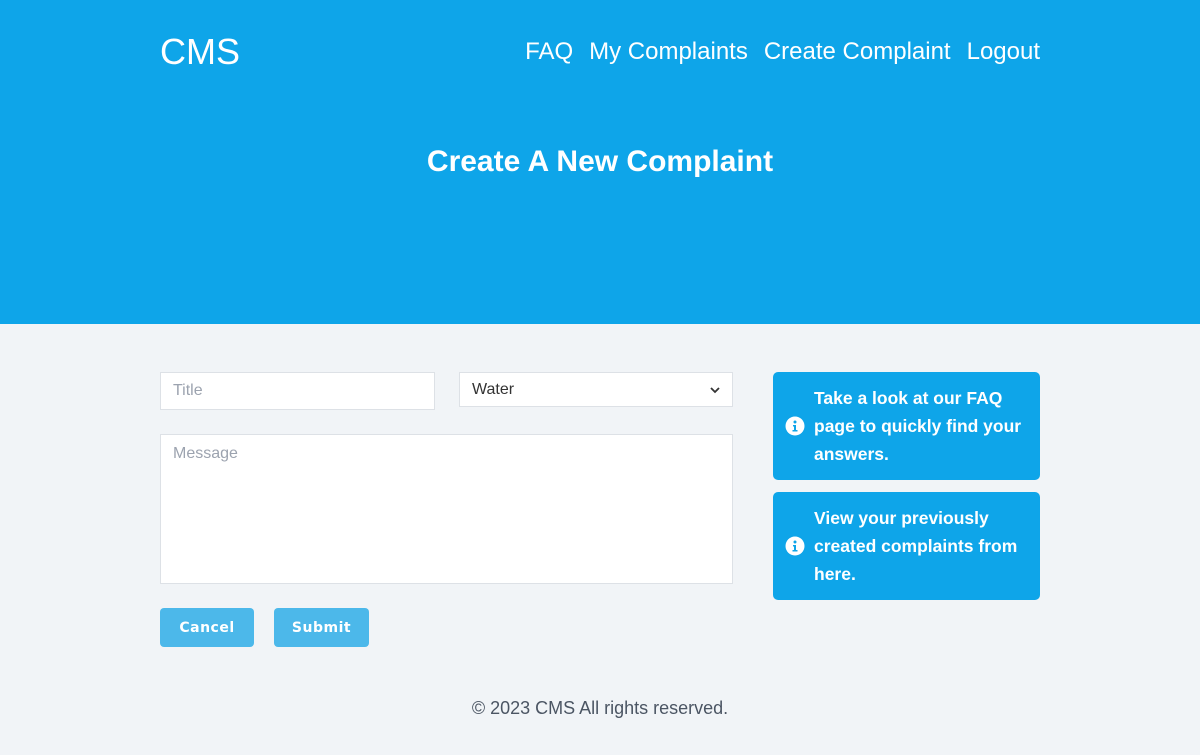  I want to click on chevron-down-icon, so click(715, 390).